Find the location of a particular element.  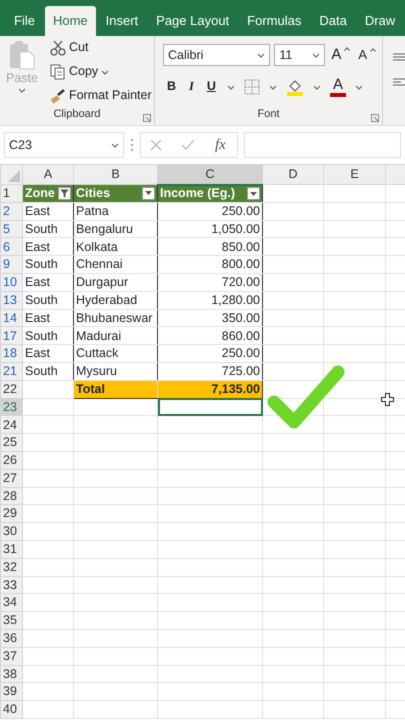

column-header: A is located at coordinates (48, 174).